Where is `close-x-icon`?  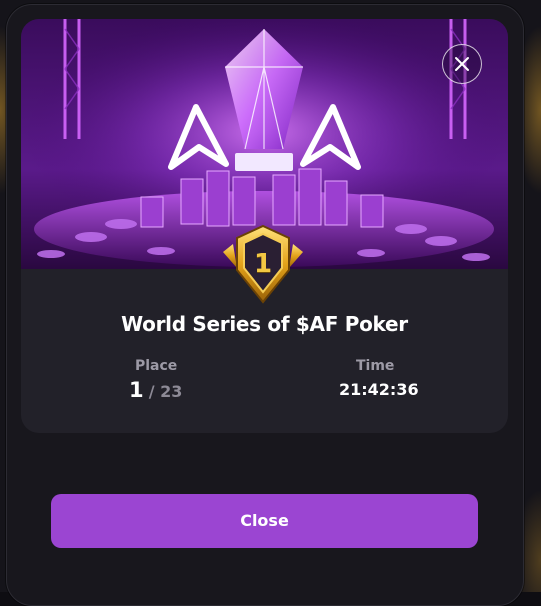 close-x-icon is located at coordinates (462, 64).